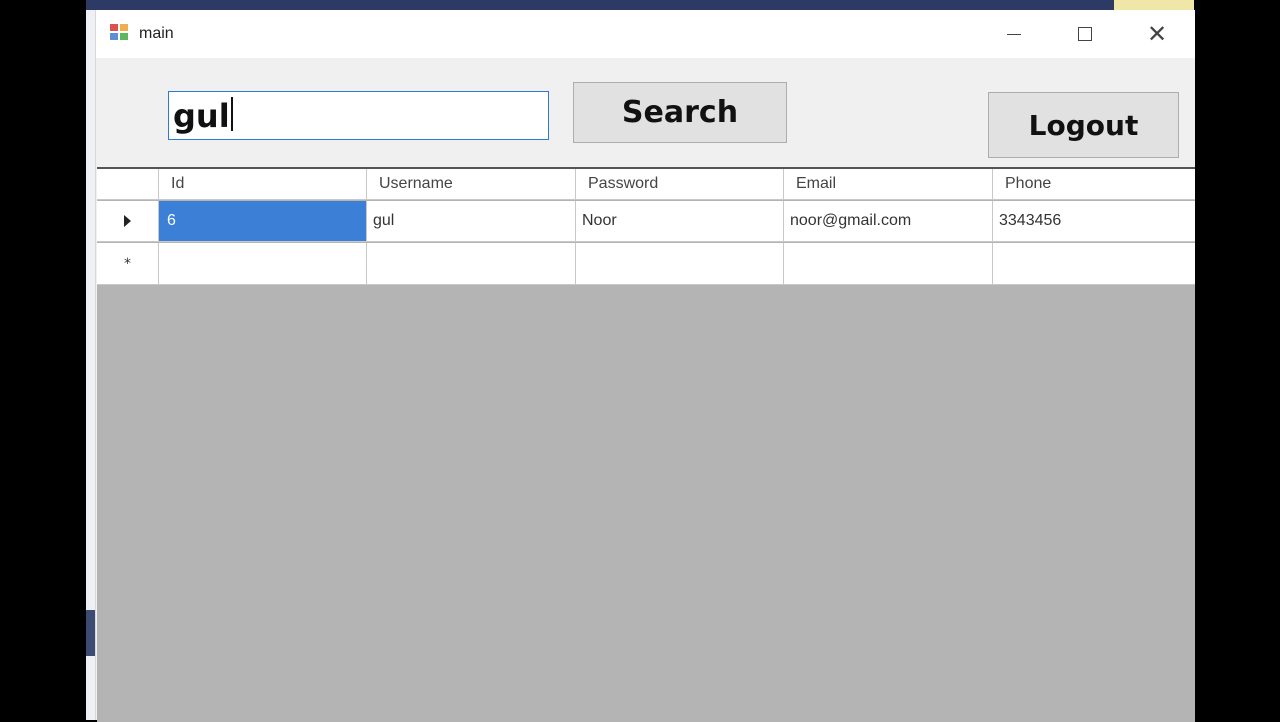 Image resolution: width=1280 pixels, height=722 pixels. Describe the element at coordinates (471, 264) in the screenshot. I see `new-cell-username` at that location.